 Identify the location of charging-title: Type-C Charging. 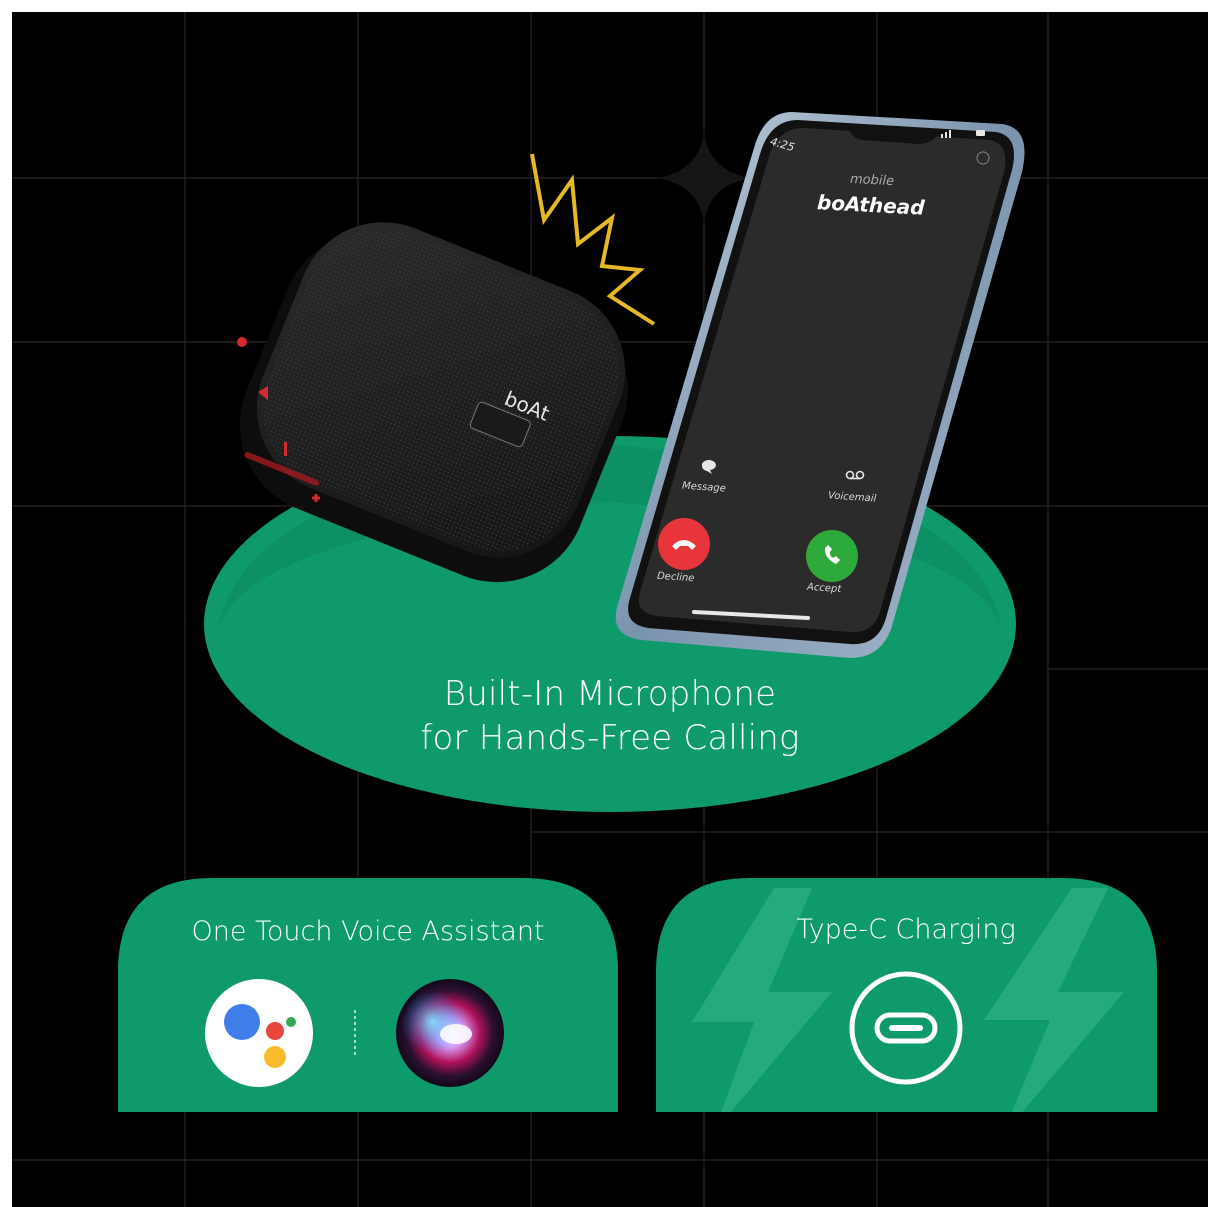
(906, 929).